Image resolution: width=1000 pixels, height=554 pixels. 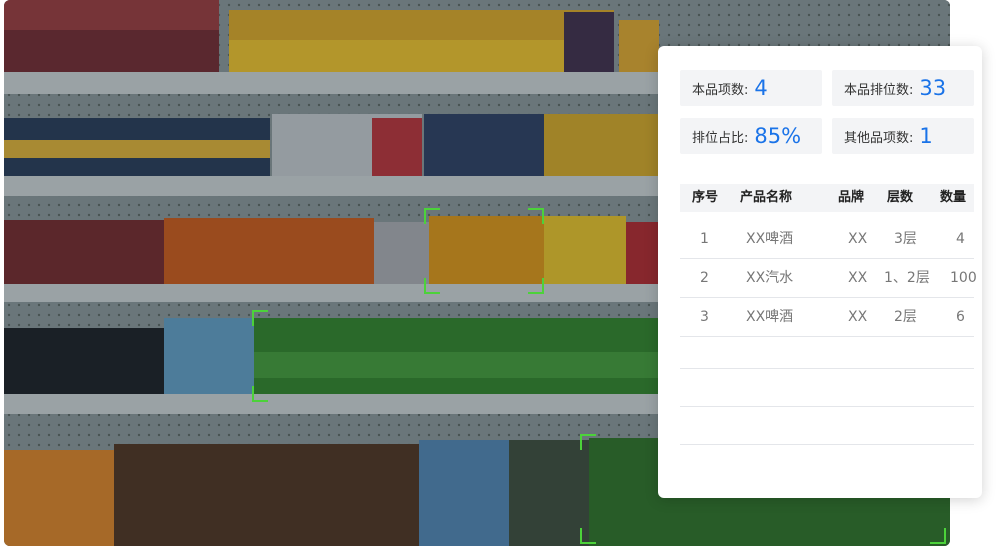 What do you see at coordinates (704, 278) in the screenshot?
I see `cell-index: 2` at bounding box center [704, 278].